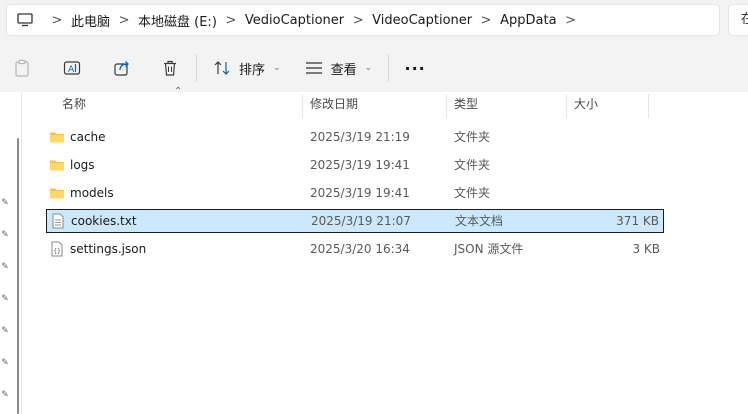  What do you see at coordinates (58, 221) in the screenshot?
I see `text-file-icon` at bounding box center [58, 221].